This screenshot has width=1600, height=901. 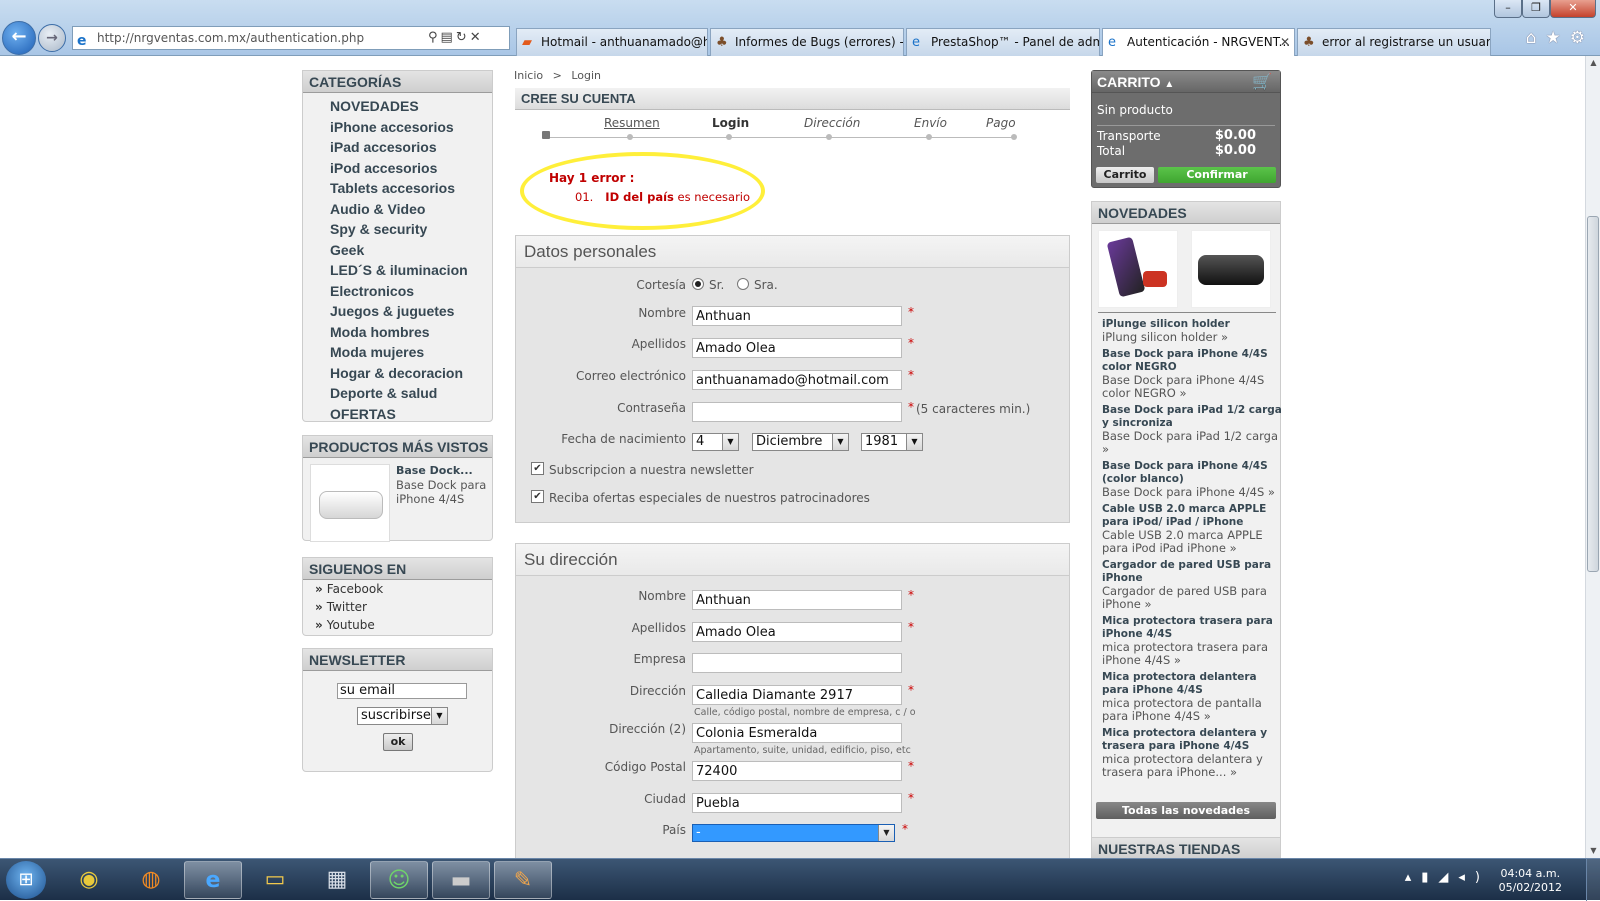 What do you see at coordinates (26, 880) in the screenshot?
I see `start-button: ⊞` at bounding box center [26, 880].